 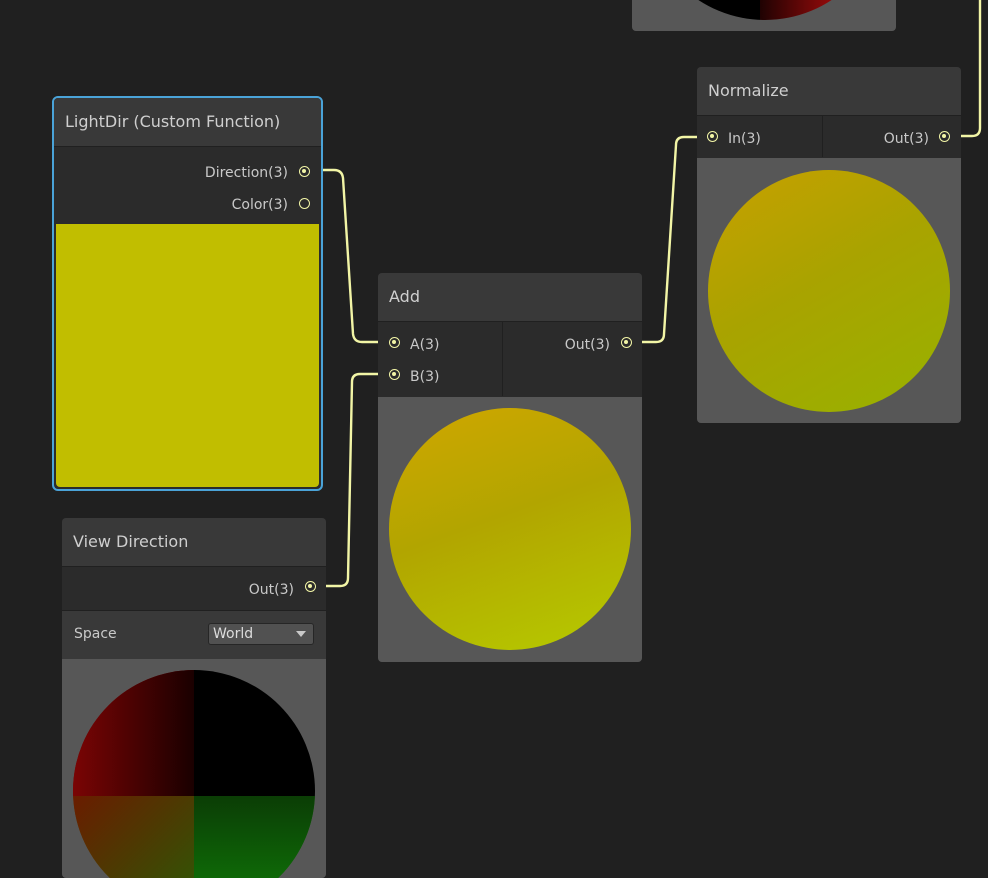 I want to click on node-normalize: Normalize In(3) Out(3), so click(x=829, y=245).